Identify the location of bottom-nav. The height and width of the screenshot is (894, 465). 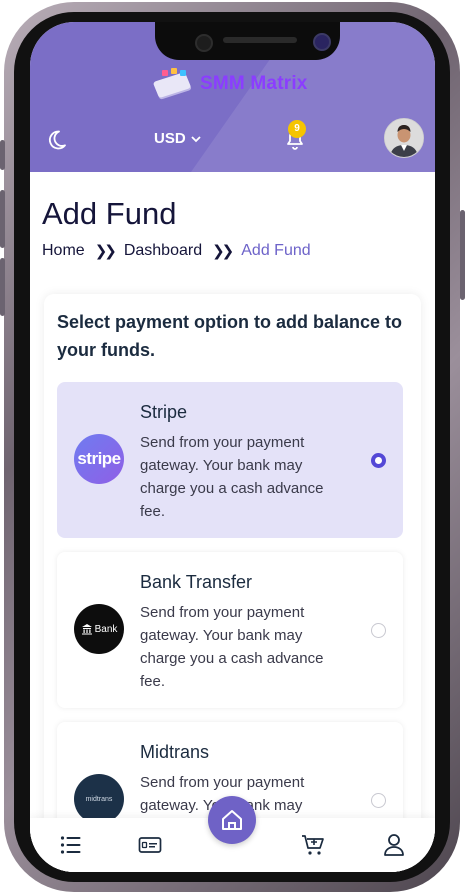
(232, 834).